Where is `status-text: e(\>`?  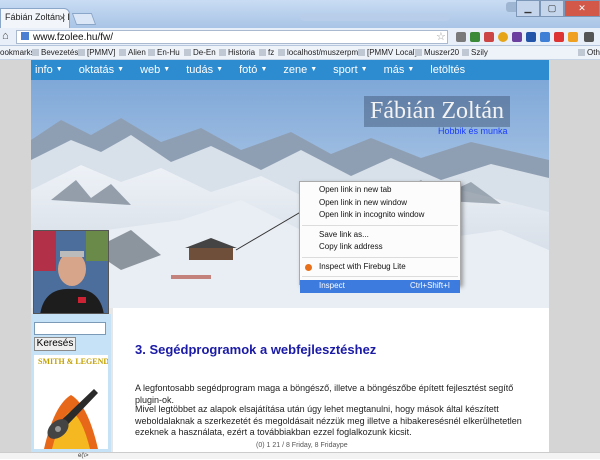
status-text: e(\> is located at coordinates (83, 456).